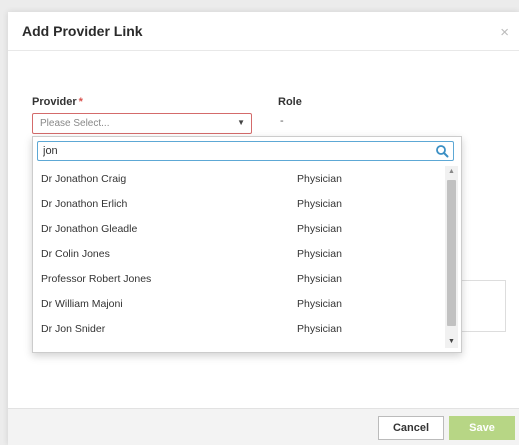 This screenshot has height=445, width=519. I want to click on scroll-thumb, so click(451, 253).